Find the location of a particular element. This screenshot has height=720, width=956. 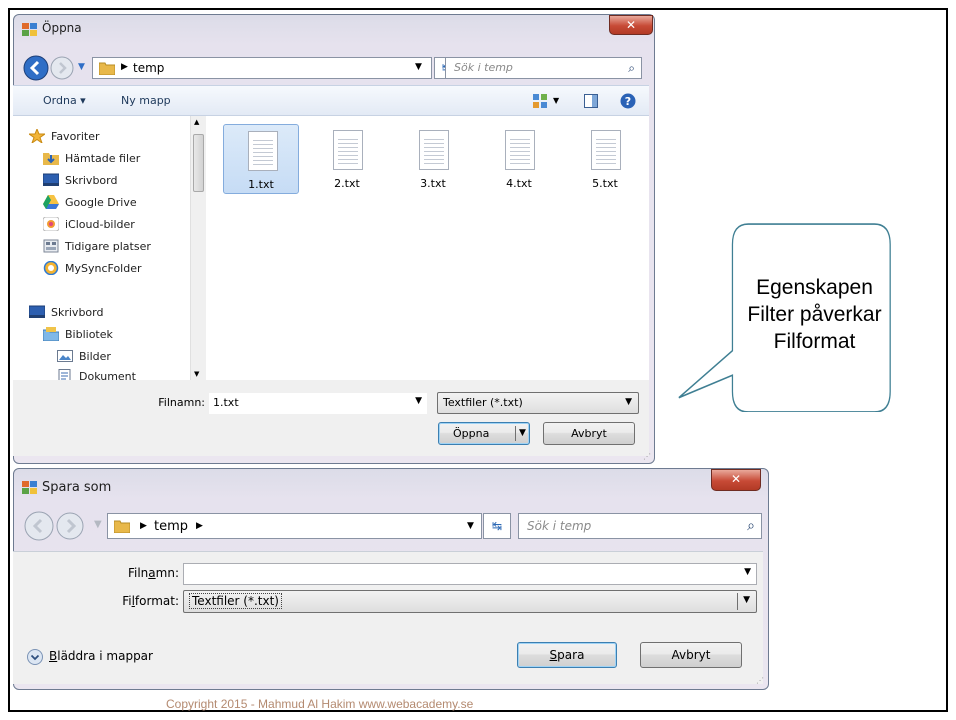

scroll-up-icon: ▲ is located at coordinates (196, 122).